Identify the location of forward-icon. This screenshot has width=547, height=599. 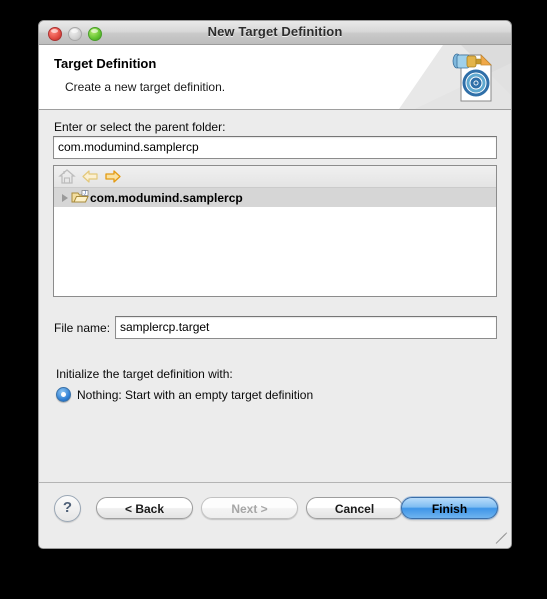
(113, 176).